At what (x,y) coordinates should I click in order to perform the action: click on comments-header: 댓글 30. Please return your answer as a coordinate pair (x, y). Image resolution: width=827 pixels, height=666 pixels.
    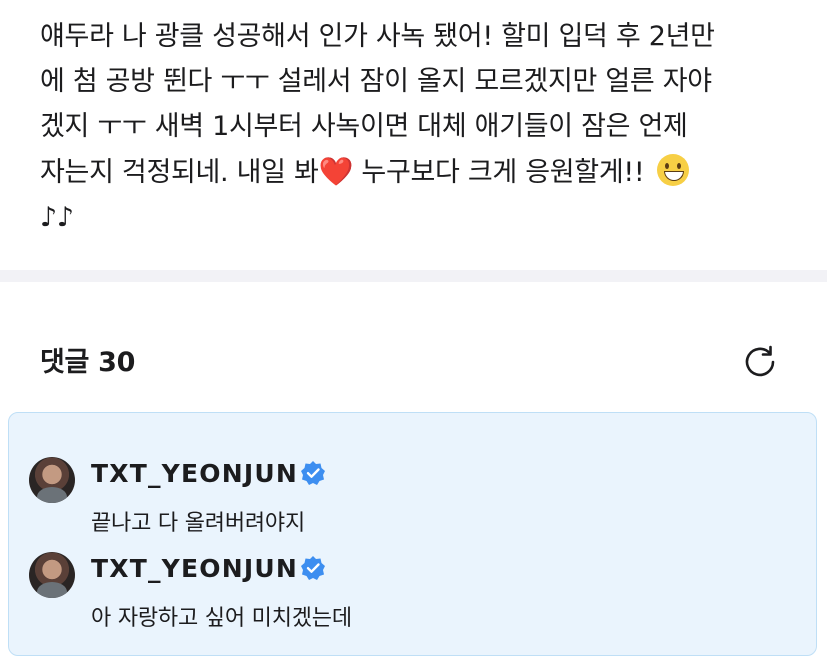
    Looking at the image, I should click on (88, 362).